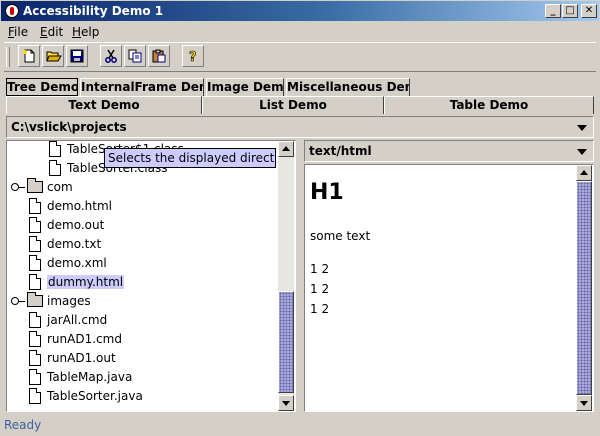 The image size is (600, 436). I want to click on open-folder-icon, so click(54, 56).